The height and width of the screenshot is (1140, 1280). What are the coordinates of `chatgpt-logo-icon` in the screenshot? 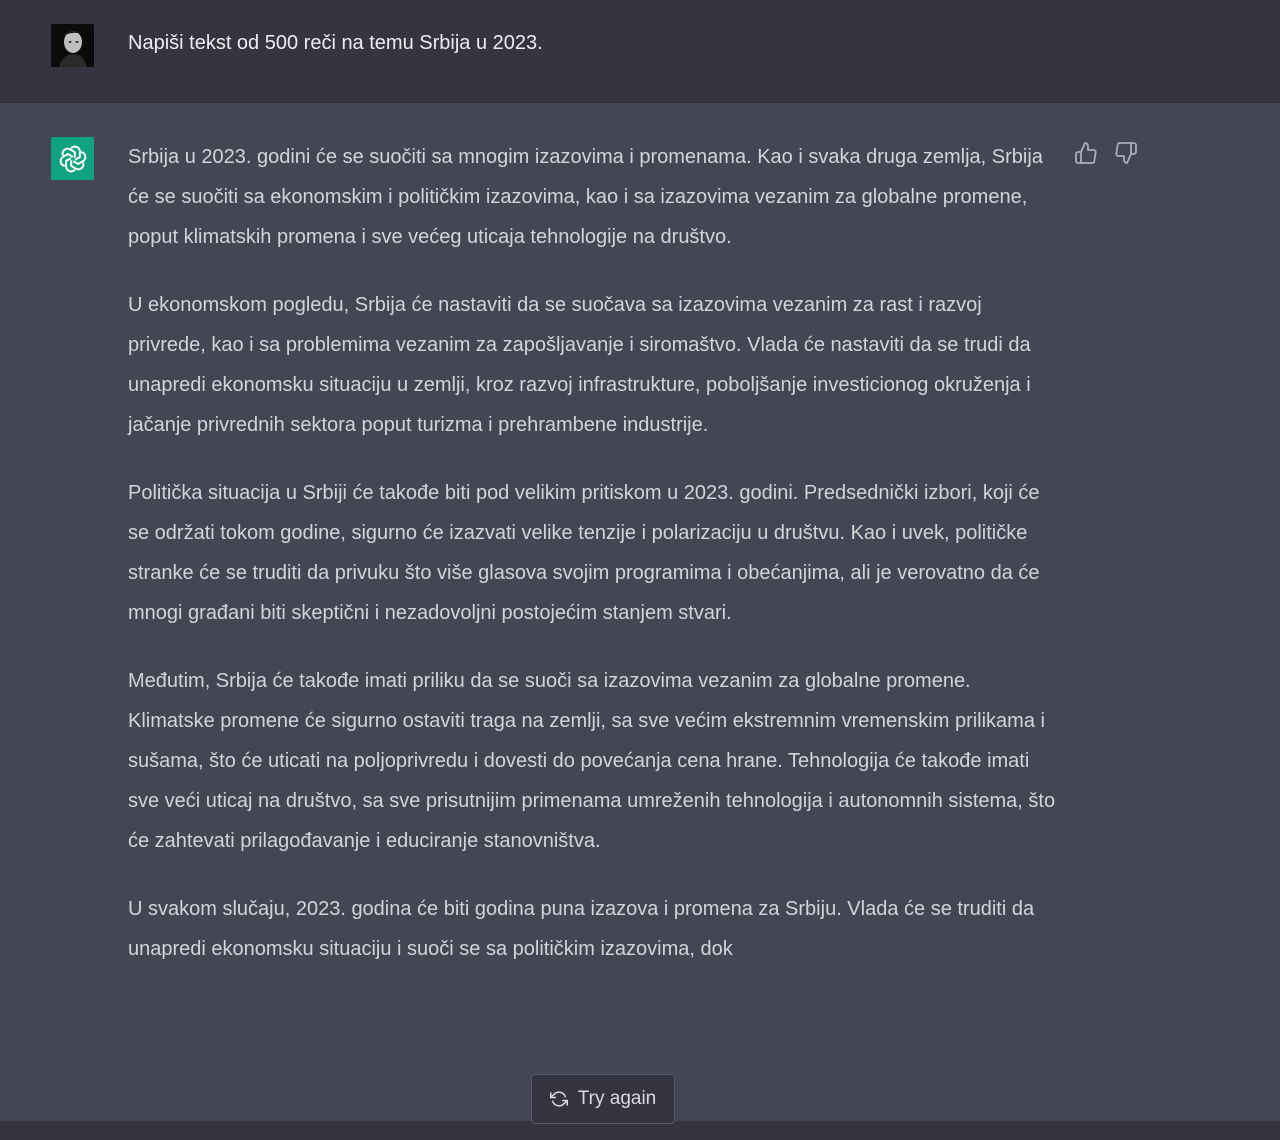 It's located at (72, 158).